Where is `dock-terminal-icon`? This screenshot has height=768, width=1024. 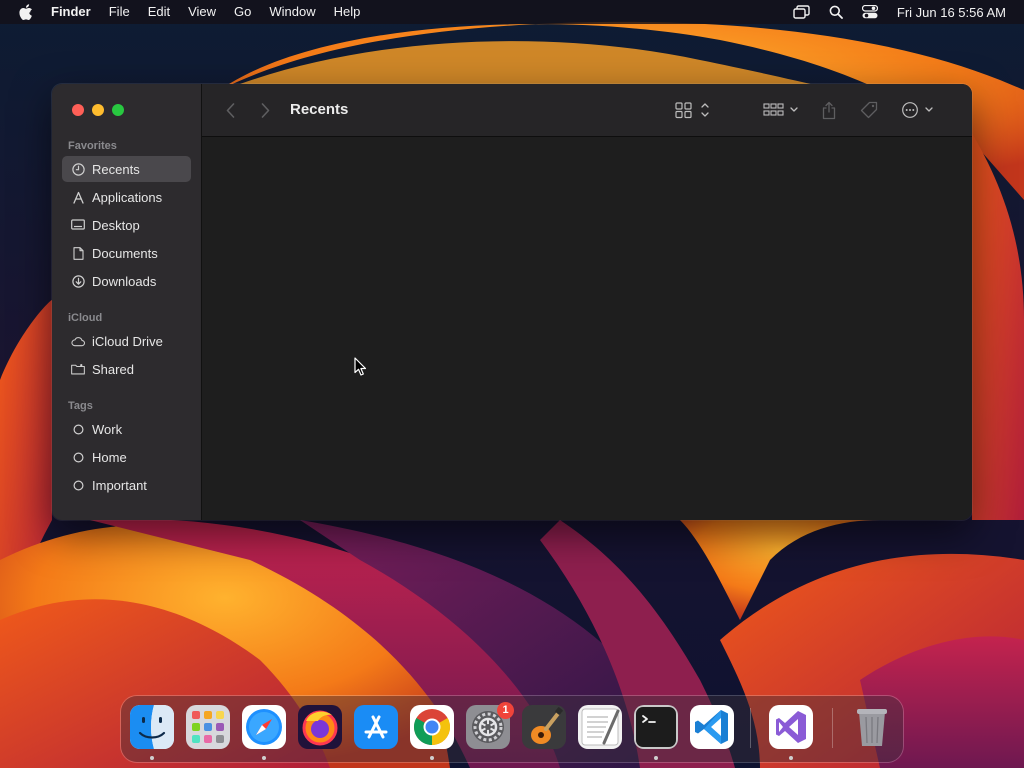
dock-terminal-icon is located at coordinates (656, 727).